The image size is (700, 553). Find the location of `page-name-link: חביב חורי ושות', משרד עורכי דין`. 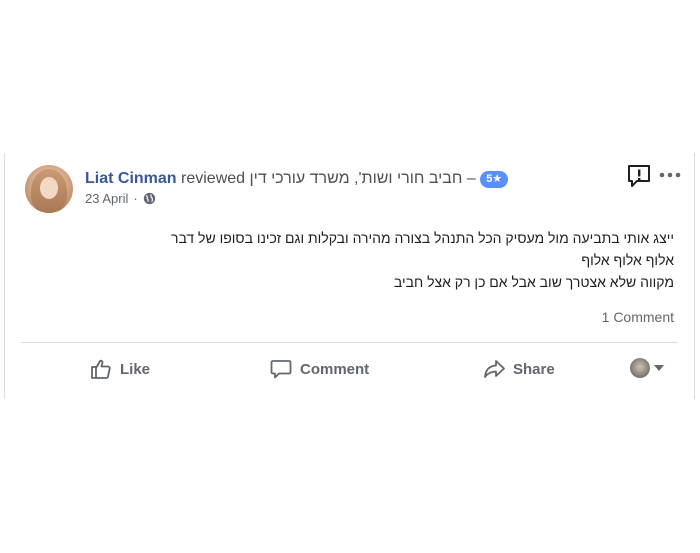

page-name-link: חביב חורי ושות', משרד עורכי דין is located at coordinates (356, 178).